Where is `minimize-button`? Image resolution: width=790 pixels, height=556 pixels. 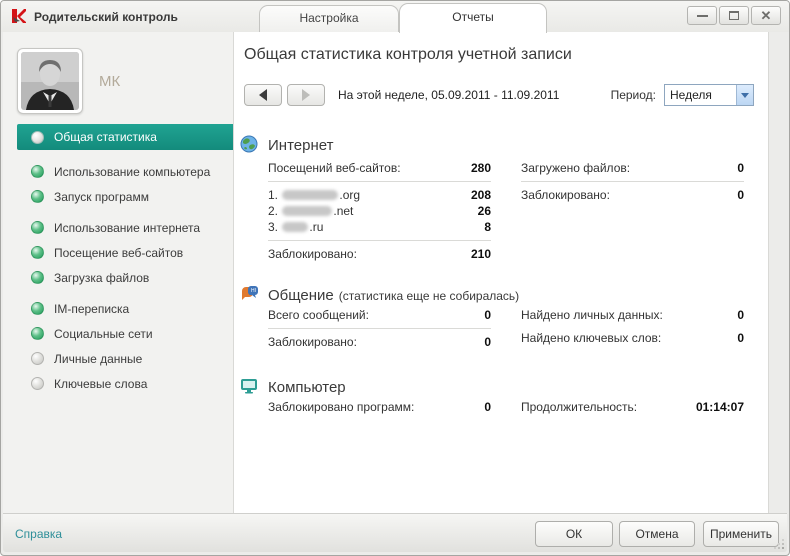
minimize-button is located at coordinates (702, 15).